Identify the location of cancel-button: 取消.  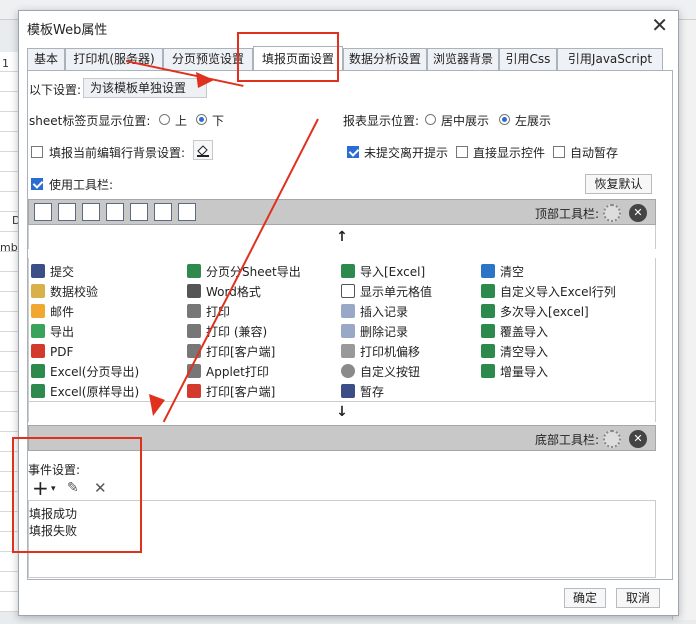
(638, 598).